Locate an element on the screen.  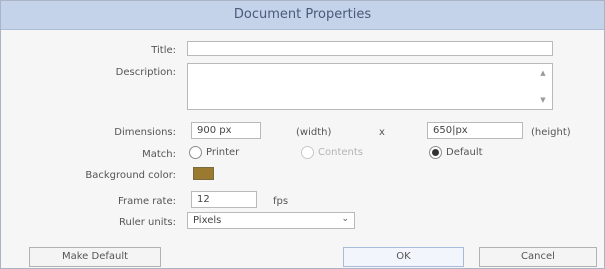
description-textarea: ▲ ▼ is located at coordinates (370, 86).